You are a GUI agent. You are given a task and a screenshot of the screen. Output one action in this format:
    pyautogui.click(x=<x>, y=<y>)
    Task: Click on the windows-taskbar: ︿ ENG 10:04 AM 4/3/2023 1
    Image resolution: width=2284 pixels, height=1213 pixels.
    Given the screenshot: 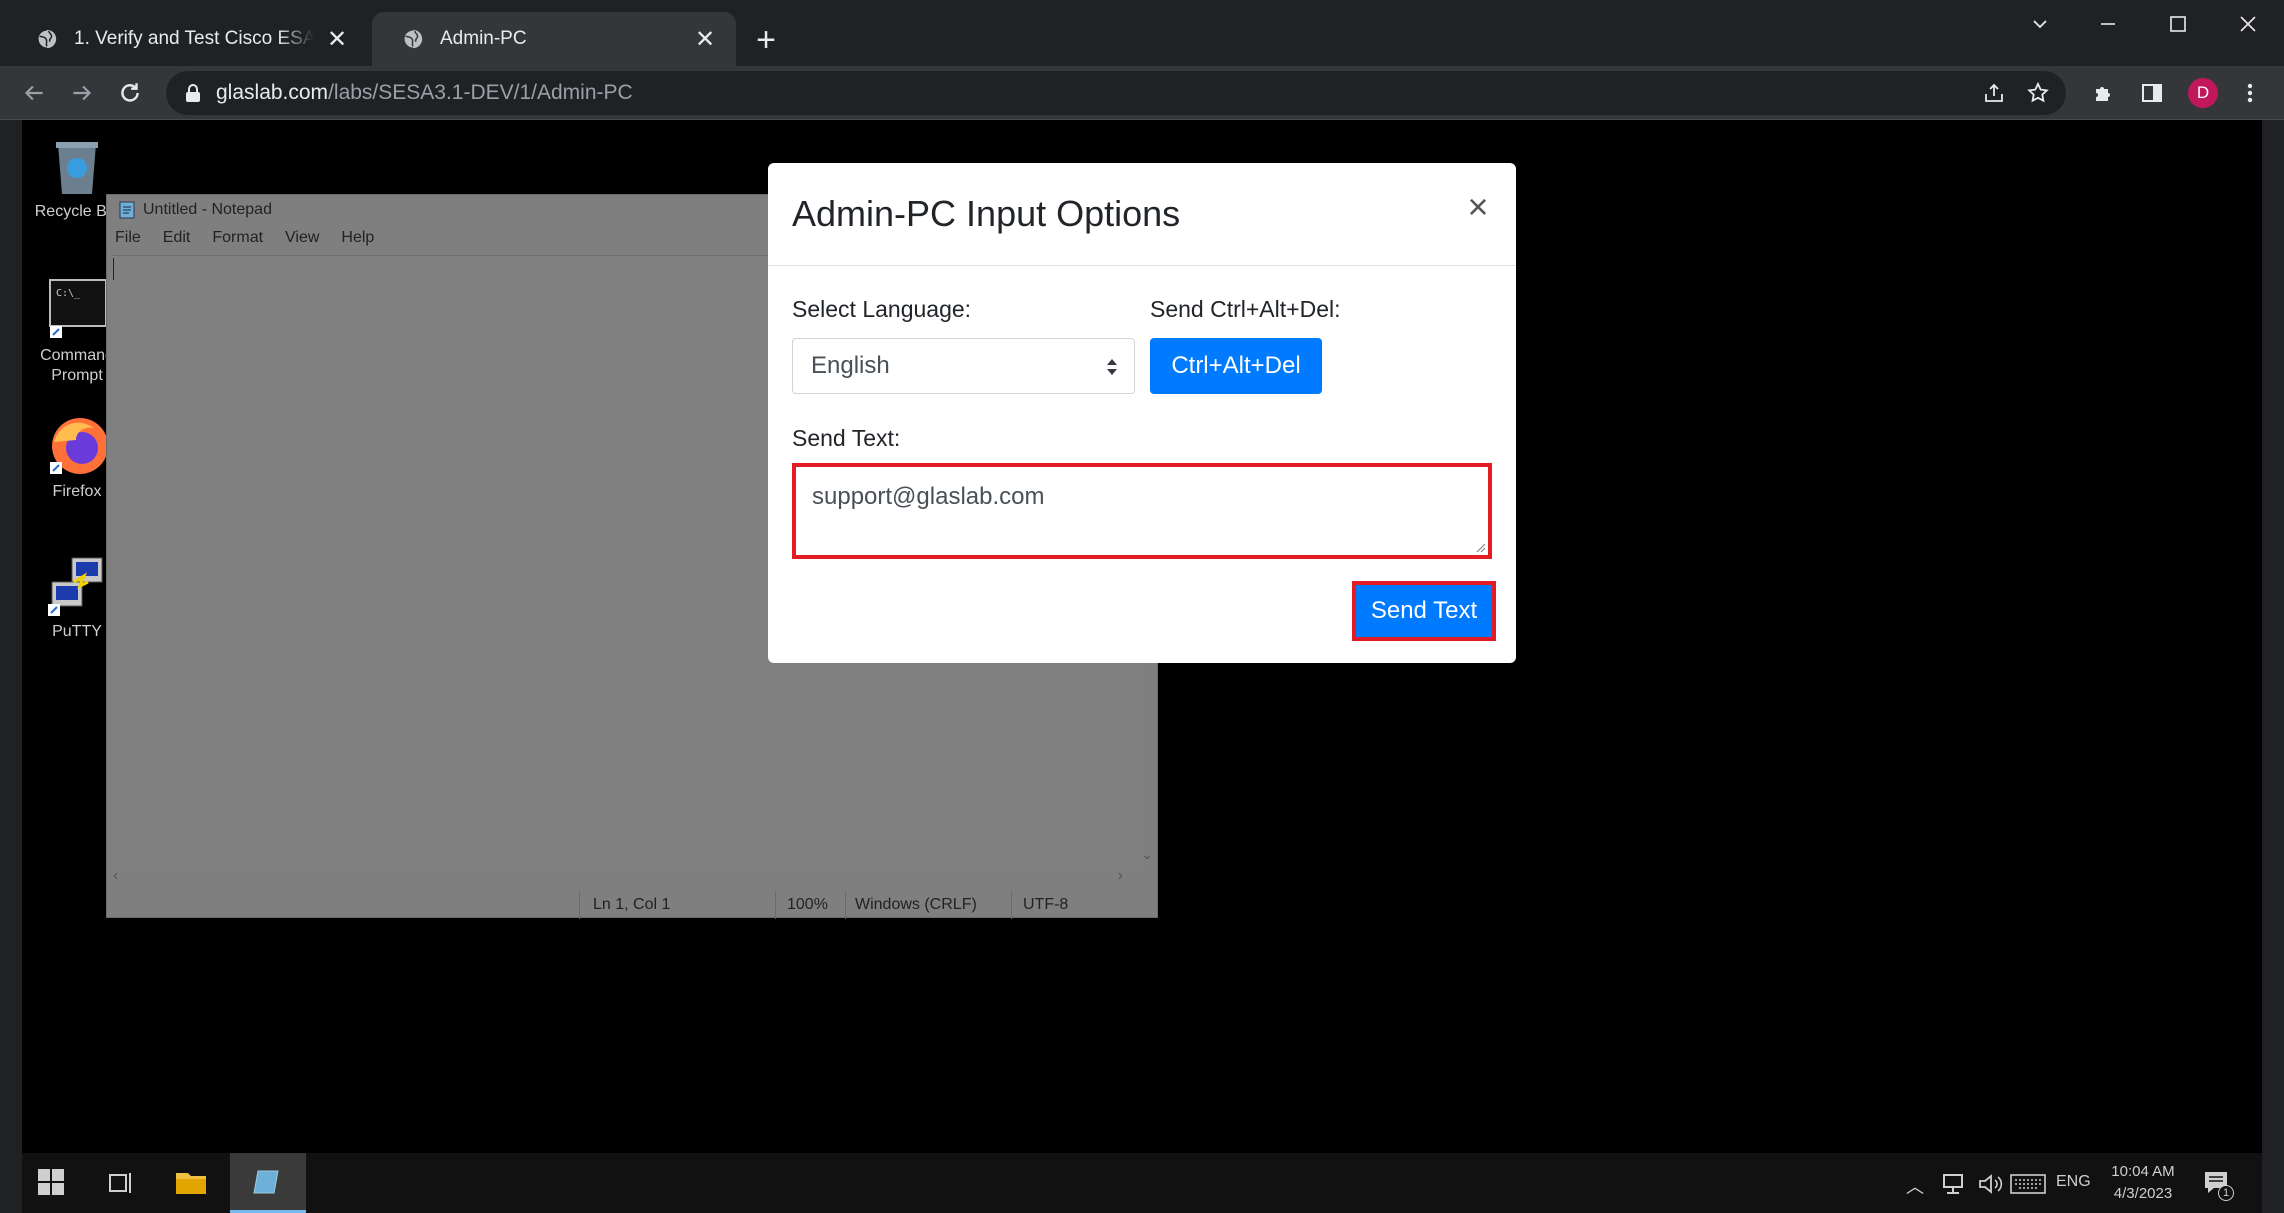 What is the action you would take?
    pyautogui.click(x=1142, y=1183)
    